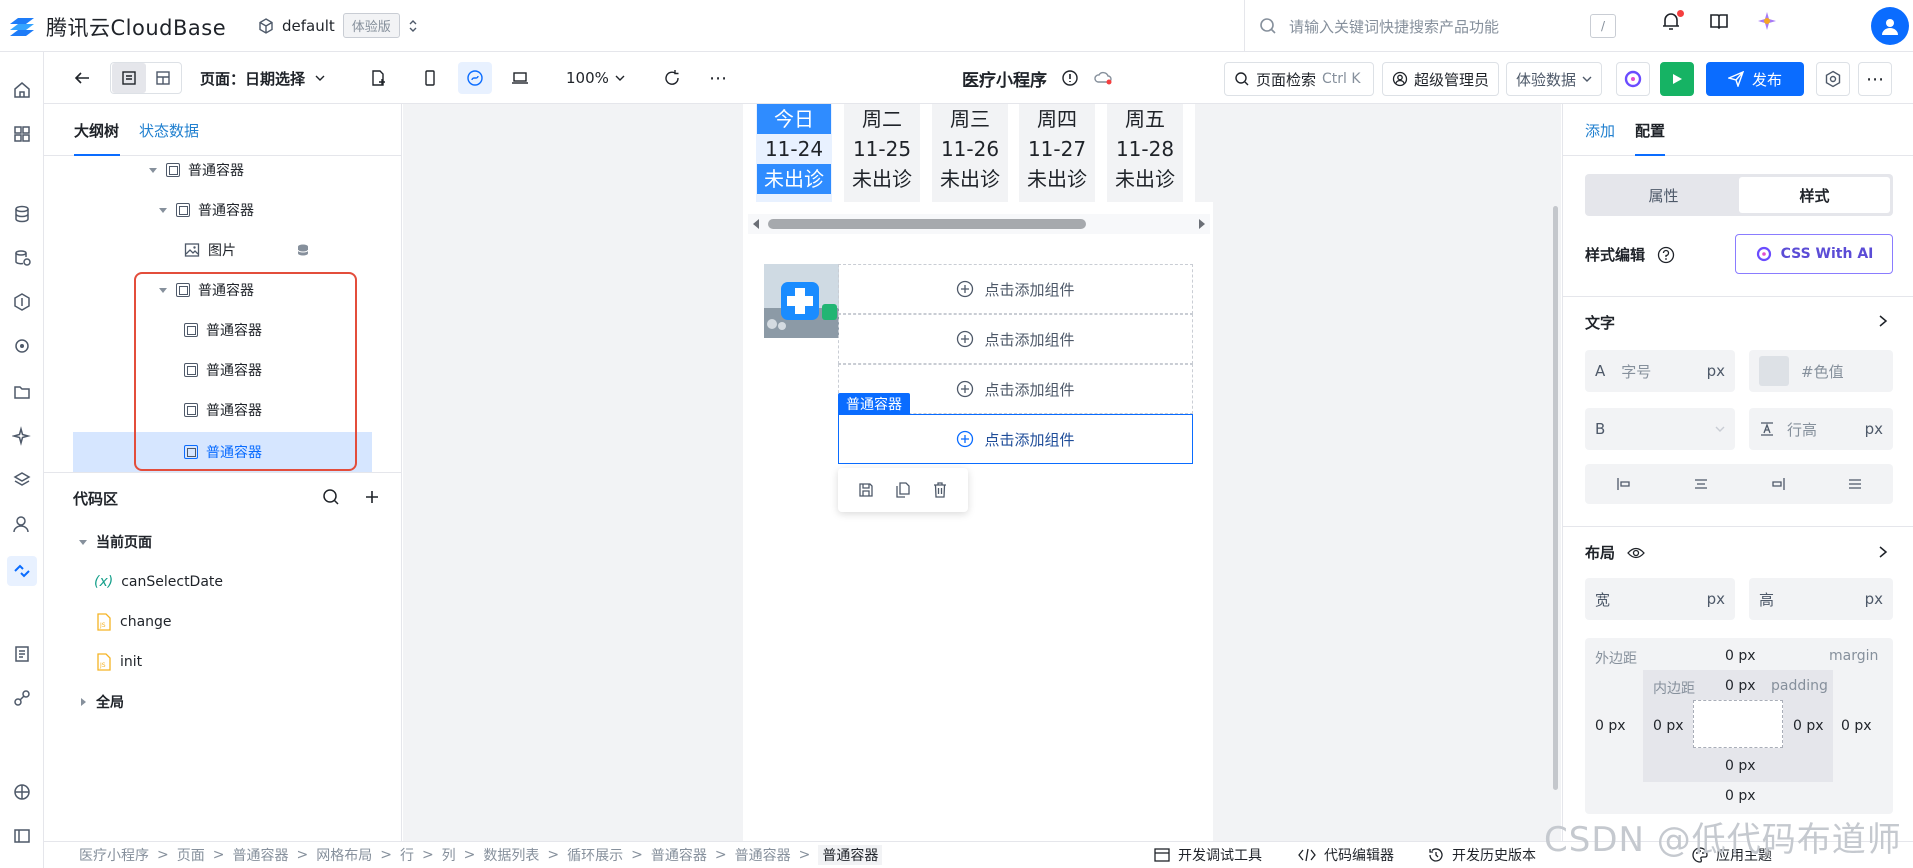  I want to click on breadcrumb-item-current: 普通容器, so click(850, 855).